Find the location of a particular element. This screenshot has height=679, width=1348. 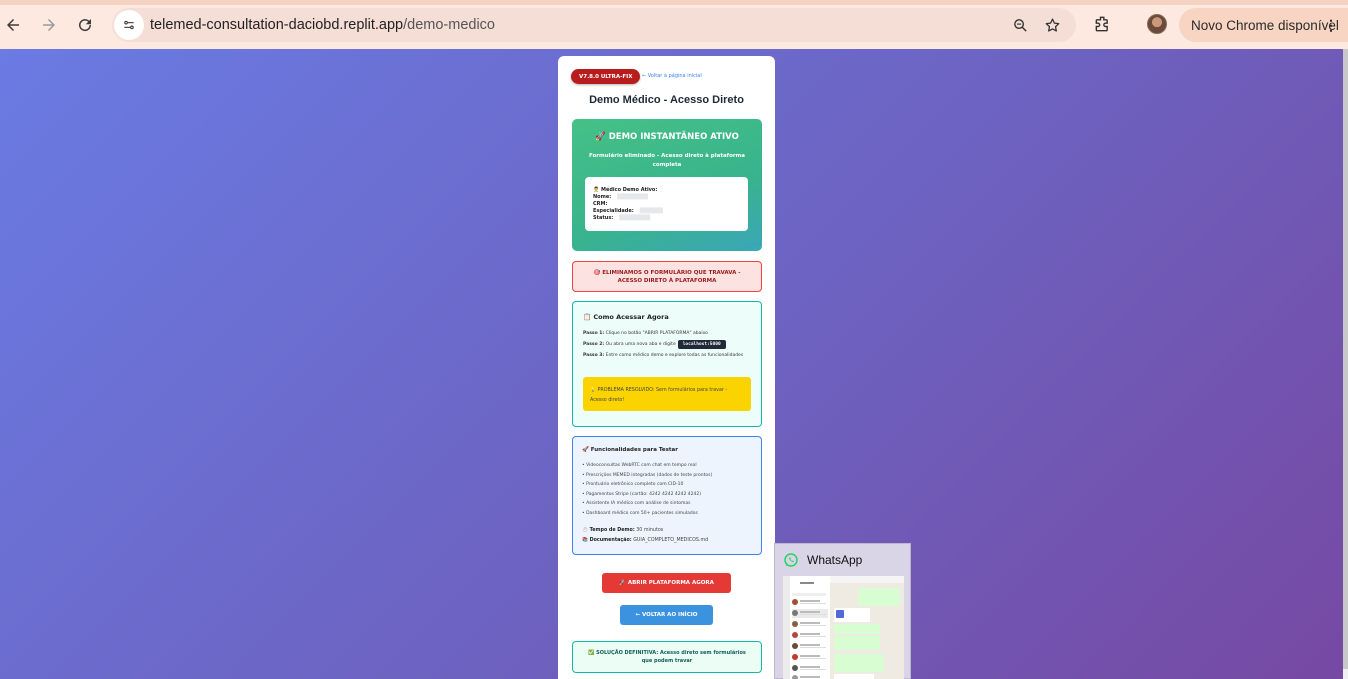

whatsapp-preview-title: WhatsApp is located at coordinates (835, 560).